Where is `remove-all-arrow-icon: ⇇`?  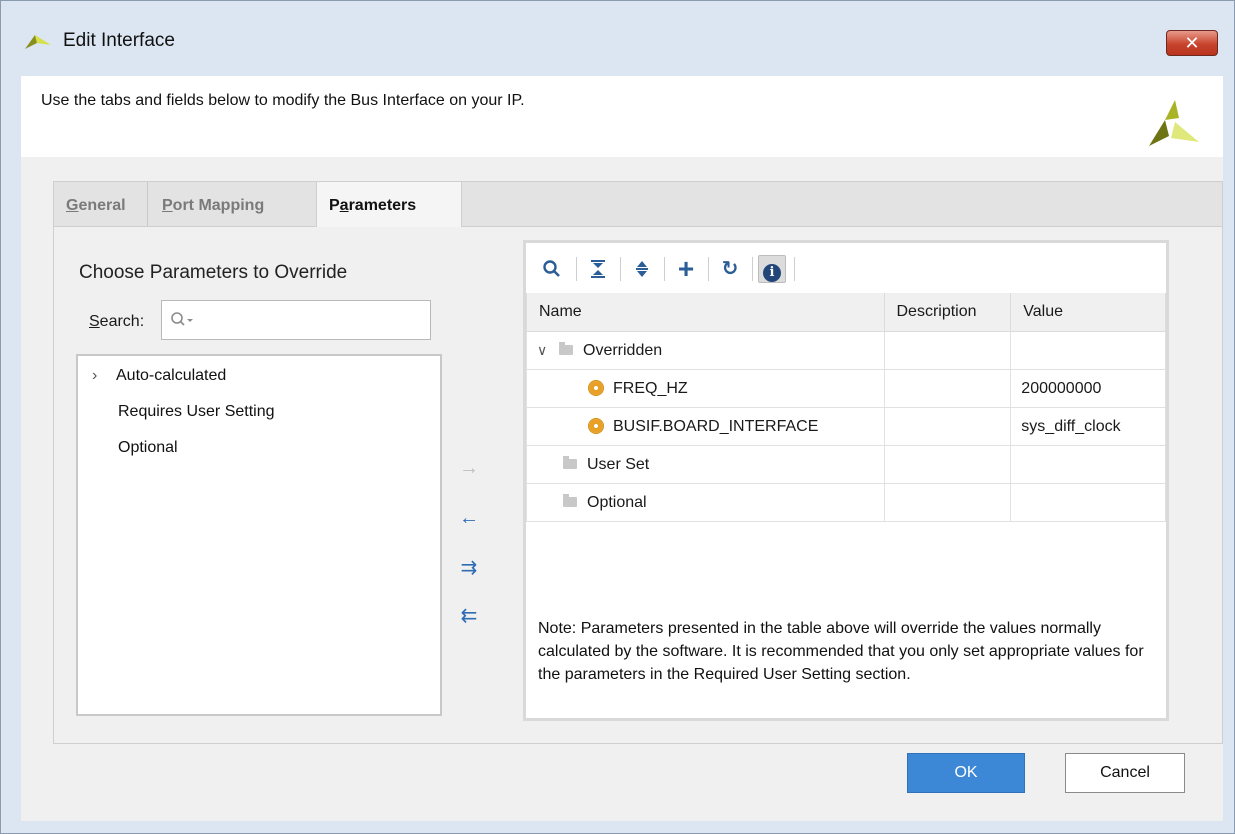 remove-all-arrow-icon: ⇇ is located at coordinates (469, 616).